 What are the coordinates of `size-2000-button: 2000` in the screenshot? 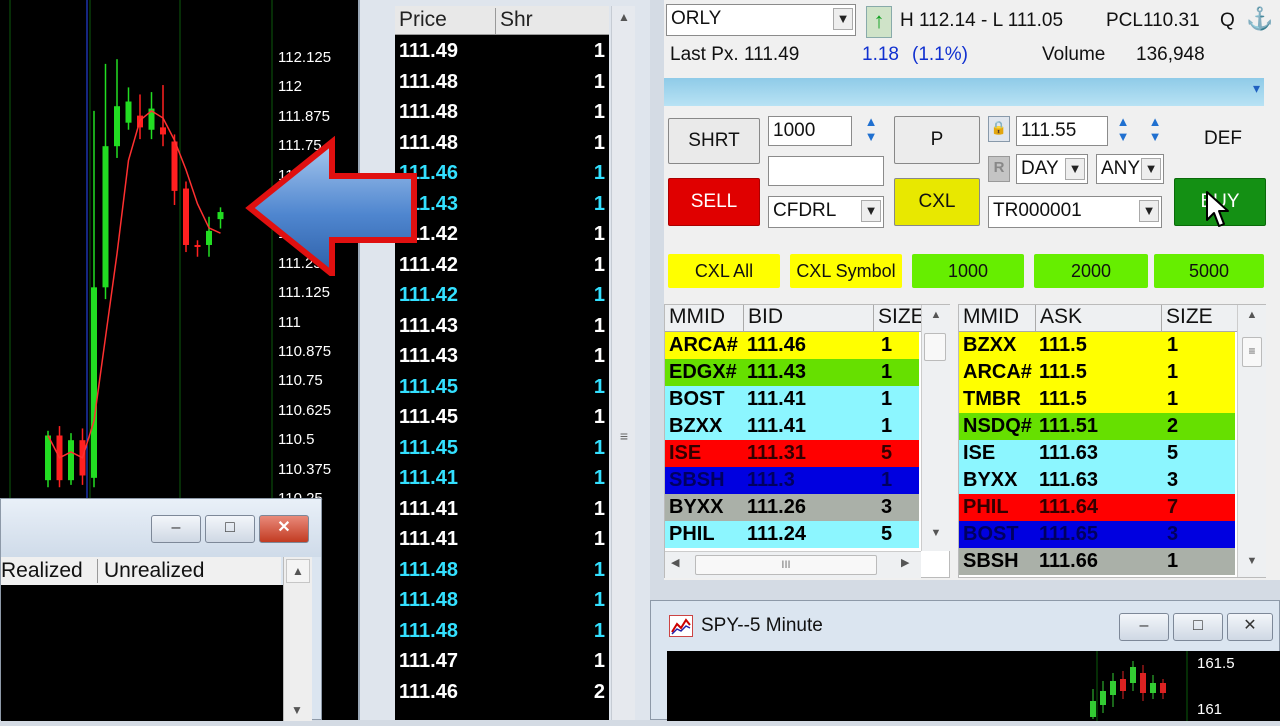 It's located at (1091, 271).